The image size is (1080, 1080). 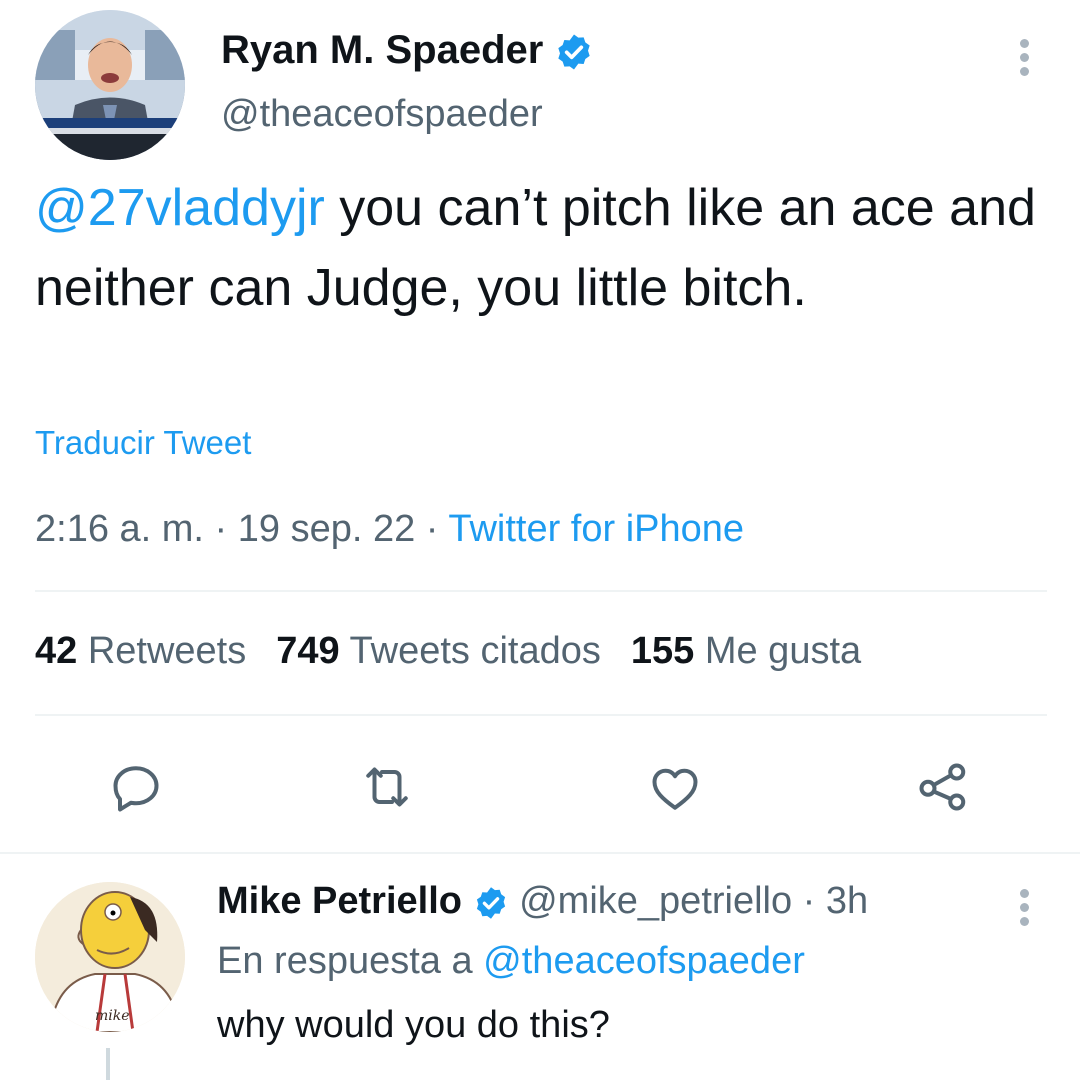 I want to click on tweet-time: 2:16 a. m., so click(x=119, y=529).